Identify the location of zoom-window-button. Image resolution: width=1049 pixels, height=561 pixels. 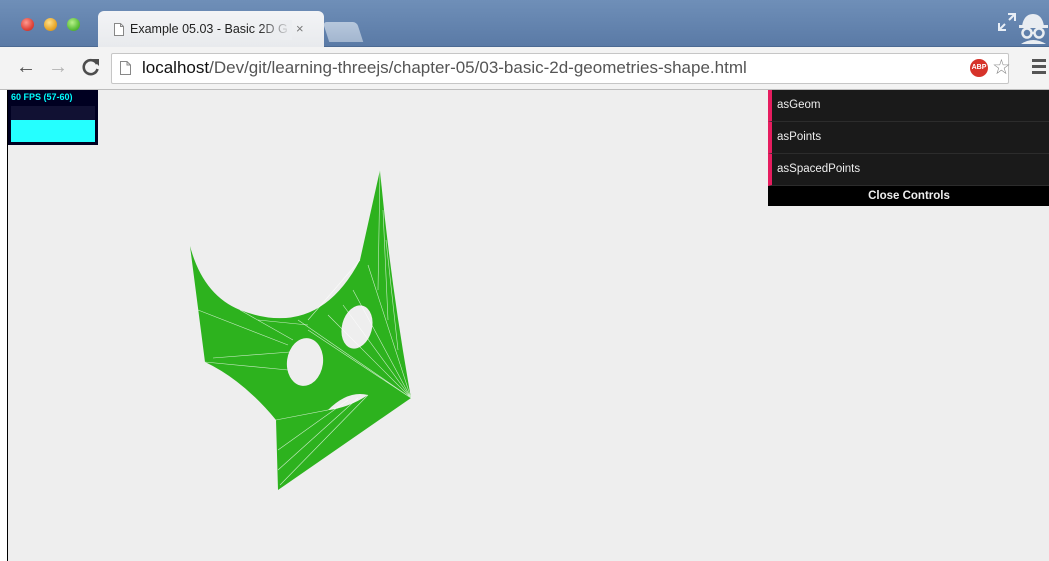
(73, 24).